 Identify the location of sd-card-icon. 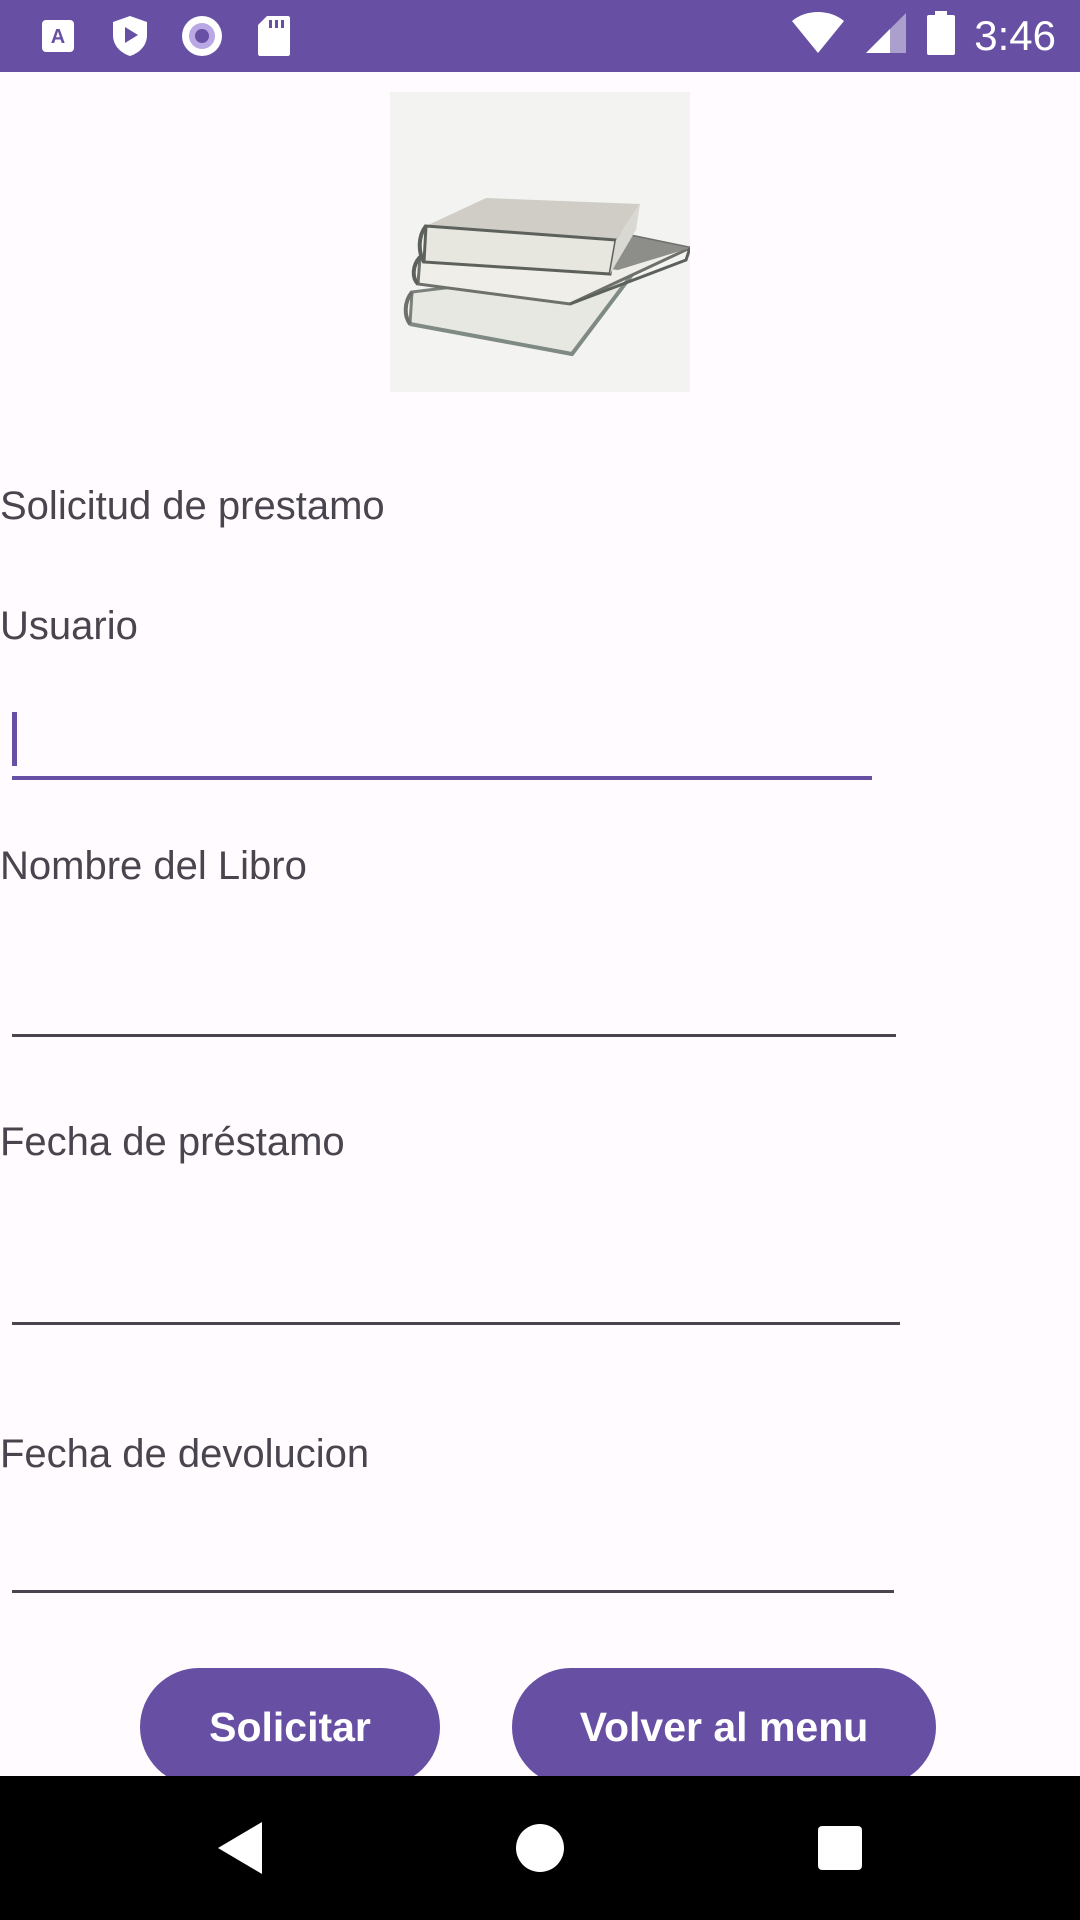
(274, 36).